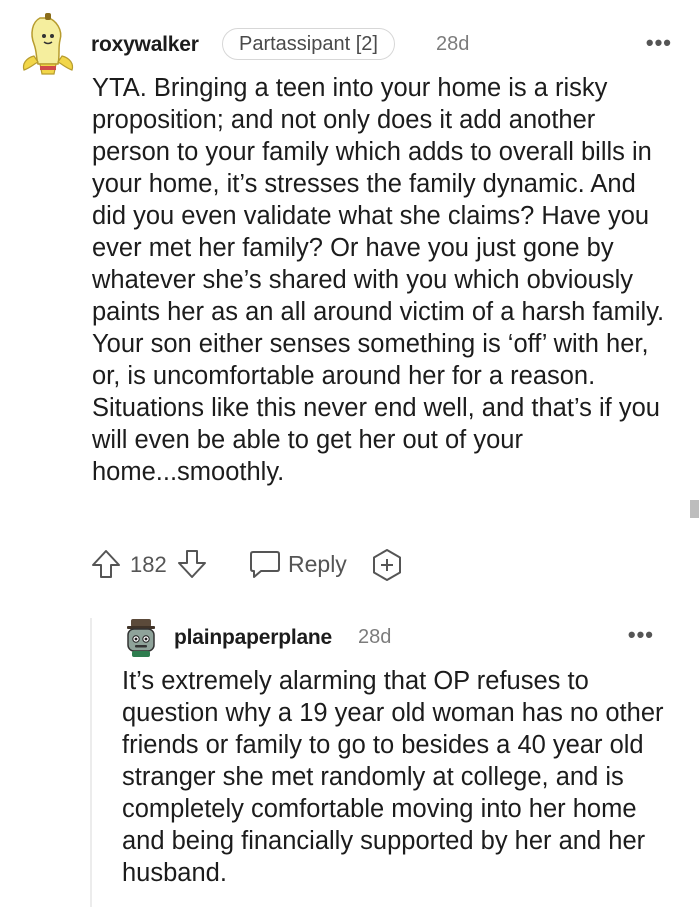  I want to click on reply-button, so click(265, 566).